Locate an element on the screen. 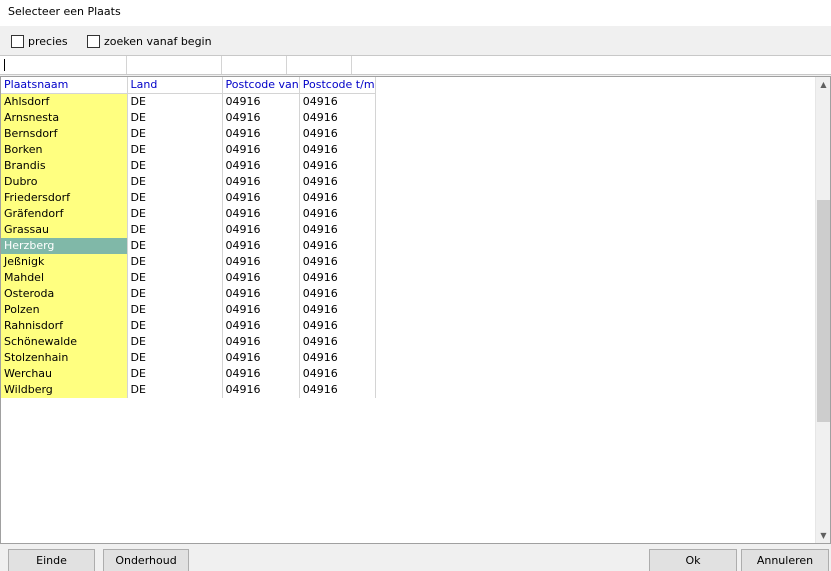 This screenshot has height=571, width=831. scrollbar-thumb is located at coordinates (823, 311).